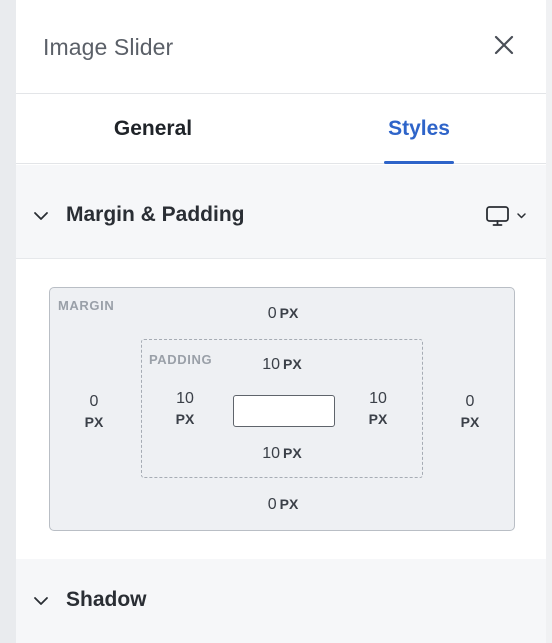  I want to click on padding-bottom-number: 10, so click(271, 453).